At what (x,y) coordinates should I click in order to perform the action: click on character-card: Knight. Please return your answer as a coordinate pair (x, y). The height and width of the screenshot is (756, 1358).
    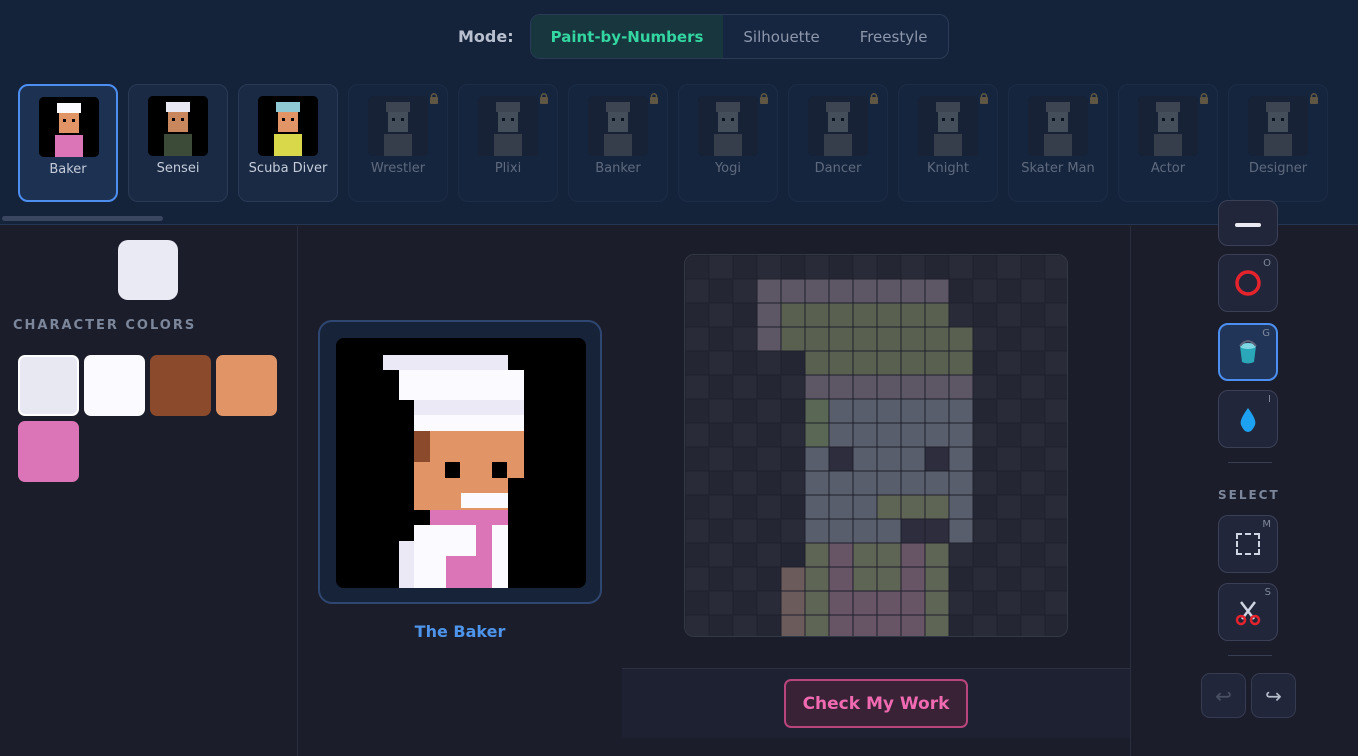
    Looking at the image, I should click on (948, 143).